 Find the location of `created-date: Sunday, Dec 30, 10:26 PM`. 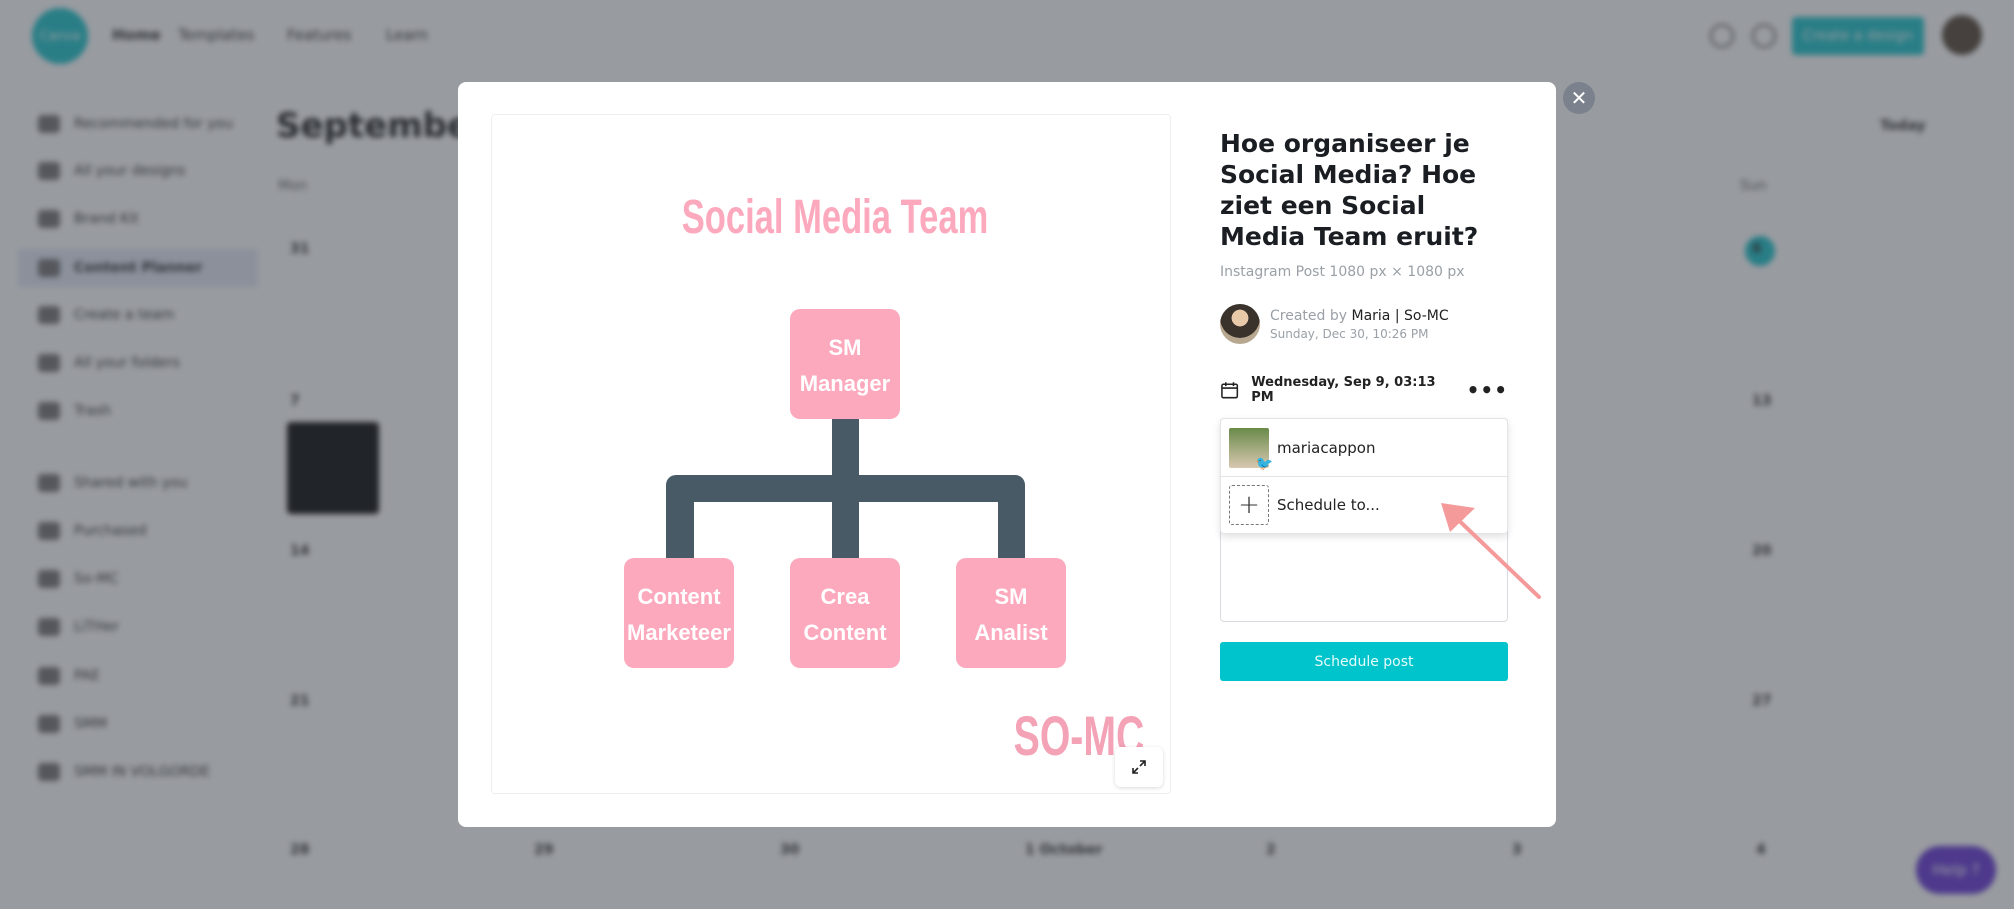

created-date: Sunday, Dec 30, 10:26 PM is located at coordinates (1349, 333).